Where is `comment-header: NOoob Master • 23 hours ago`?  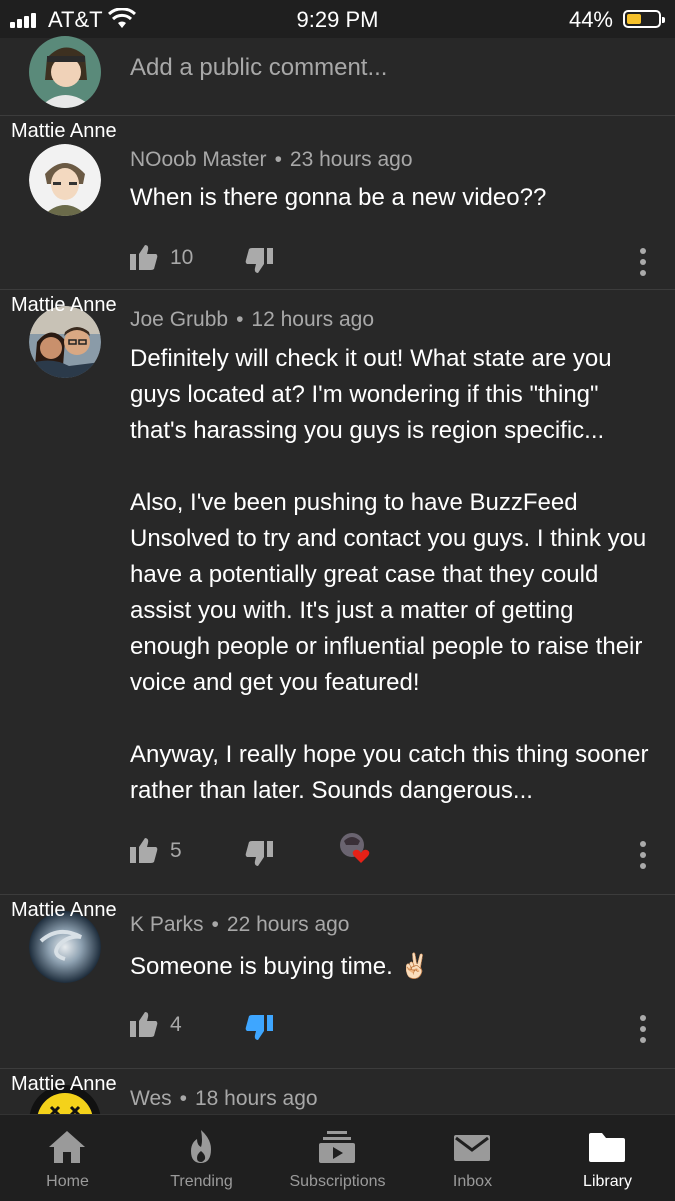
comment-header: NOoob Master • 23 hours ago is located at coordinates (271, 159).